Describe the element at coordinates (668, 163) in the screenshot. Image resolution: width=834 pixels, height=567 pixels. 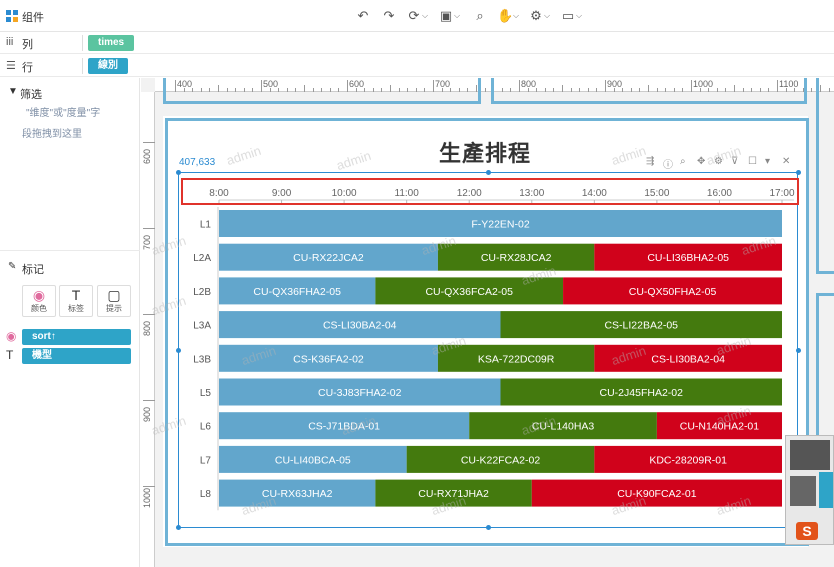
I see `info-icon: ⓘ` at that location.